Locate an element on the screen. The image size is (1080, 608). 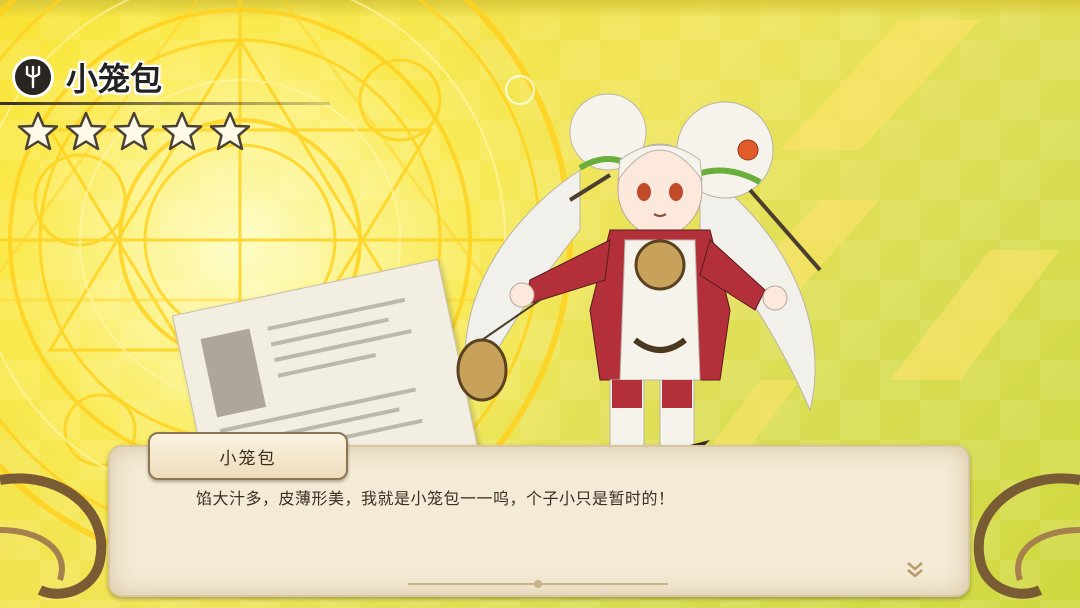
bottom-flourish is located at coordinates (538, 584).